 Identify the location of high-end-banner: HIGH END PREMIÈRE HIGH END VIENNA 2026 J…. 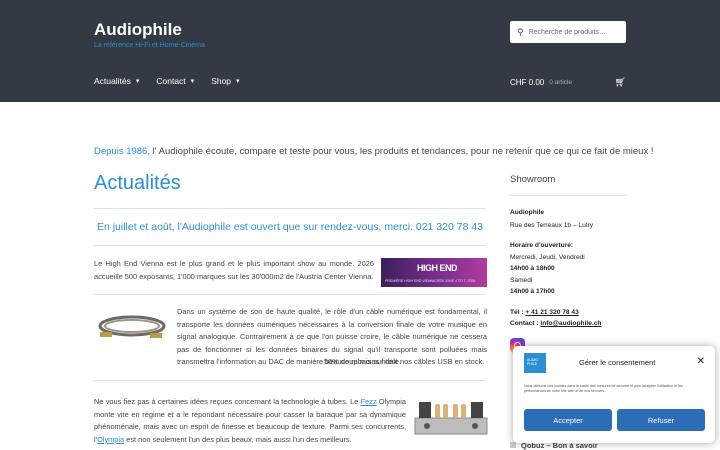
(434, 272).